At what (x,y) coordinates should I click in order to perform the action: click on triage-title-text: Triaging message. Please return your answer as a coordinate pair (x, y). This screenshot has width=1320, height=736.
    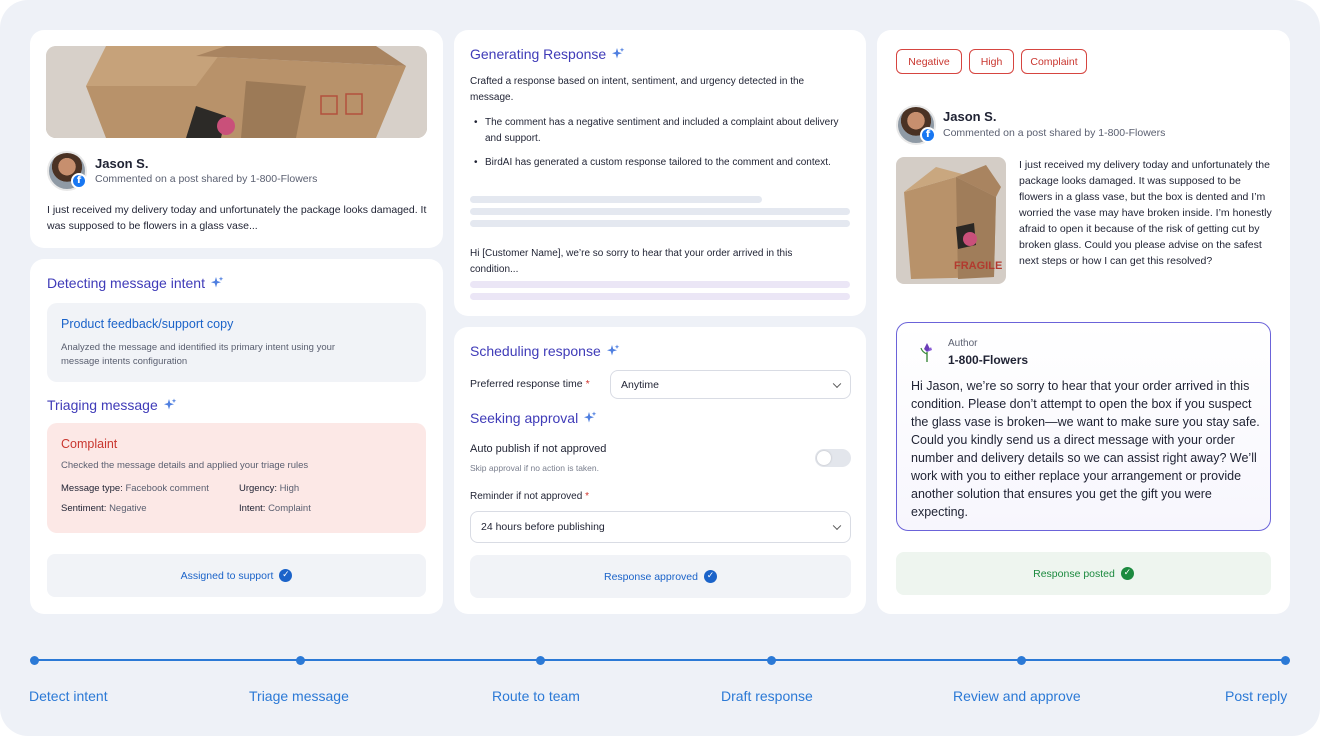
    Looking at the image, I should click on (102, 405).